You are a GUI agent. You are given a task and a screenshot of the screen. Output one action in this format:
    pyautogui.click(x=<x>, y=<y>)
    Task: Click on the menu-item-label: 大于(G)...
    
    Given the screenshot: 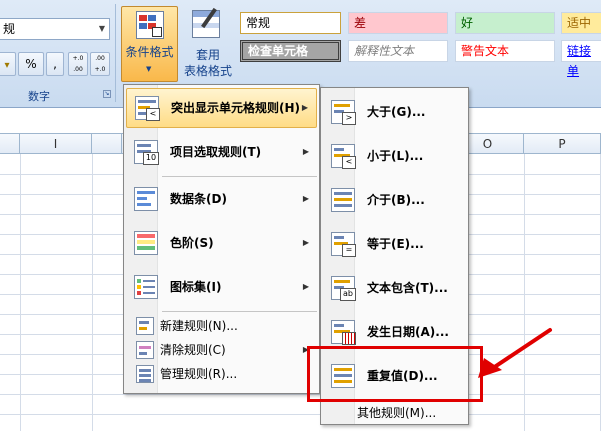 What is the action you would take?
    pyautogui.click(x=396, y=112)
    